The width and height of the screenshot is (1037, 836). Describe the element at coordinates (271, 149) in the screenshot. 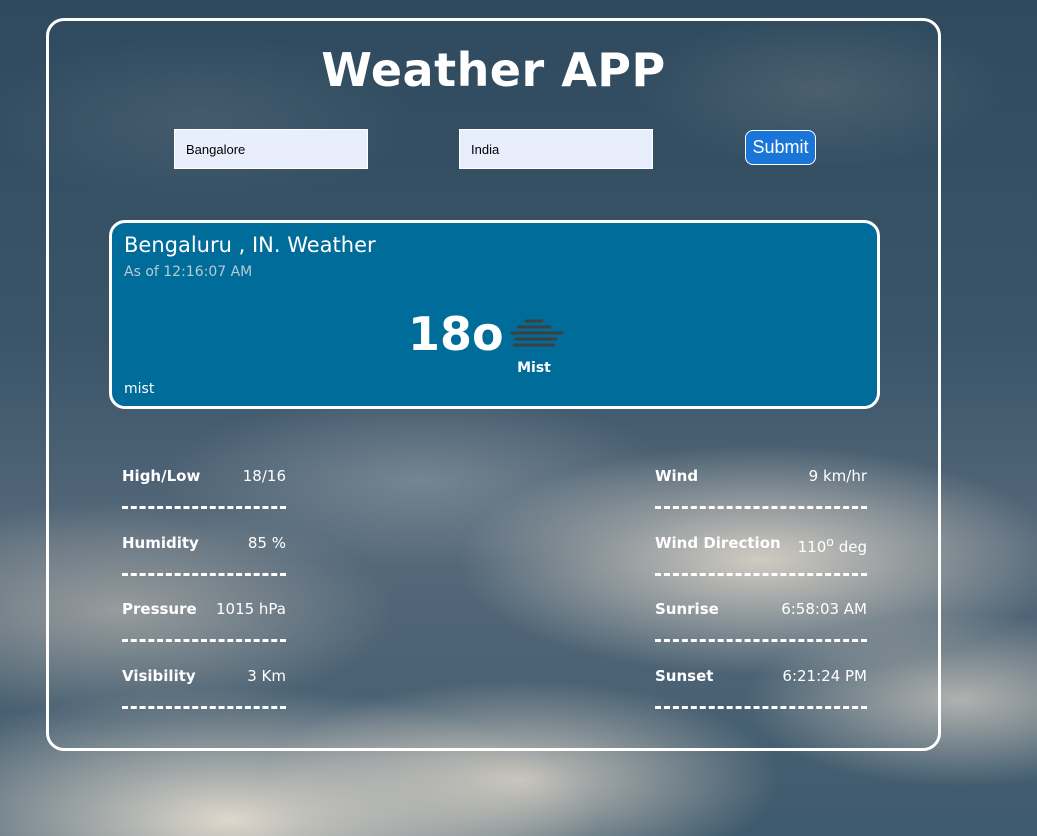

I see `city-input` at that location.